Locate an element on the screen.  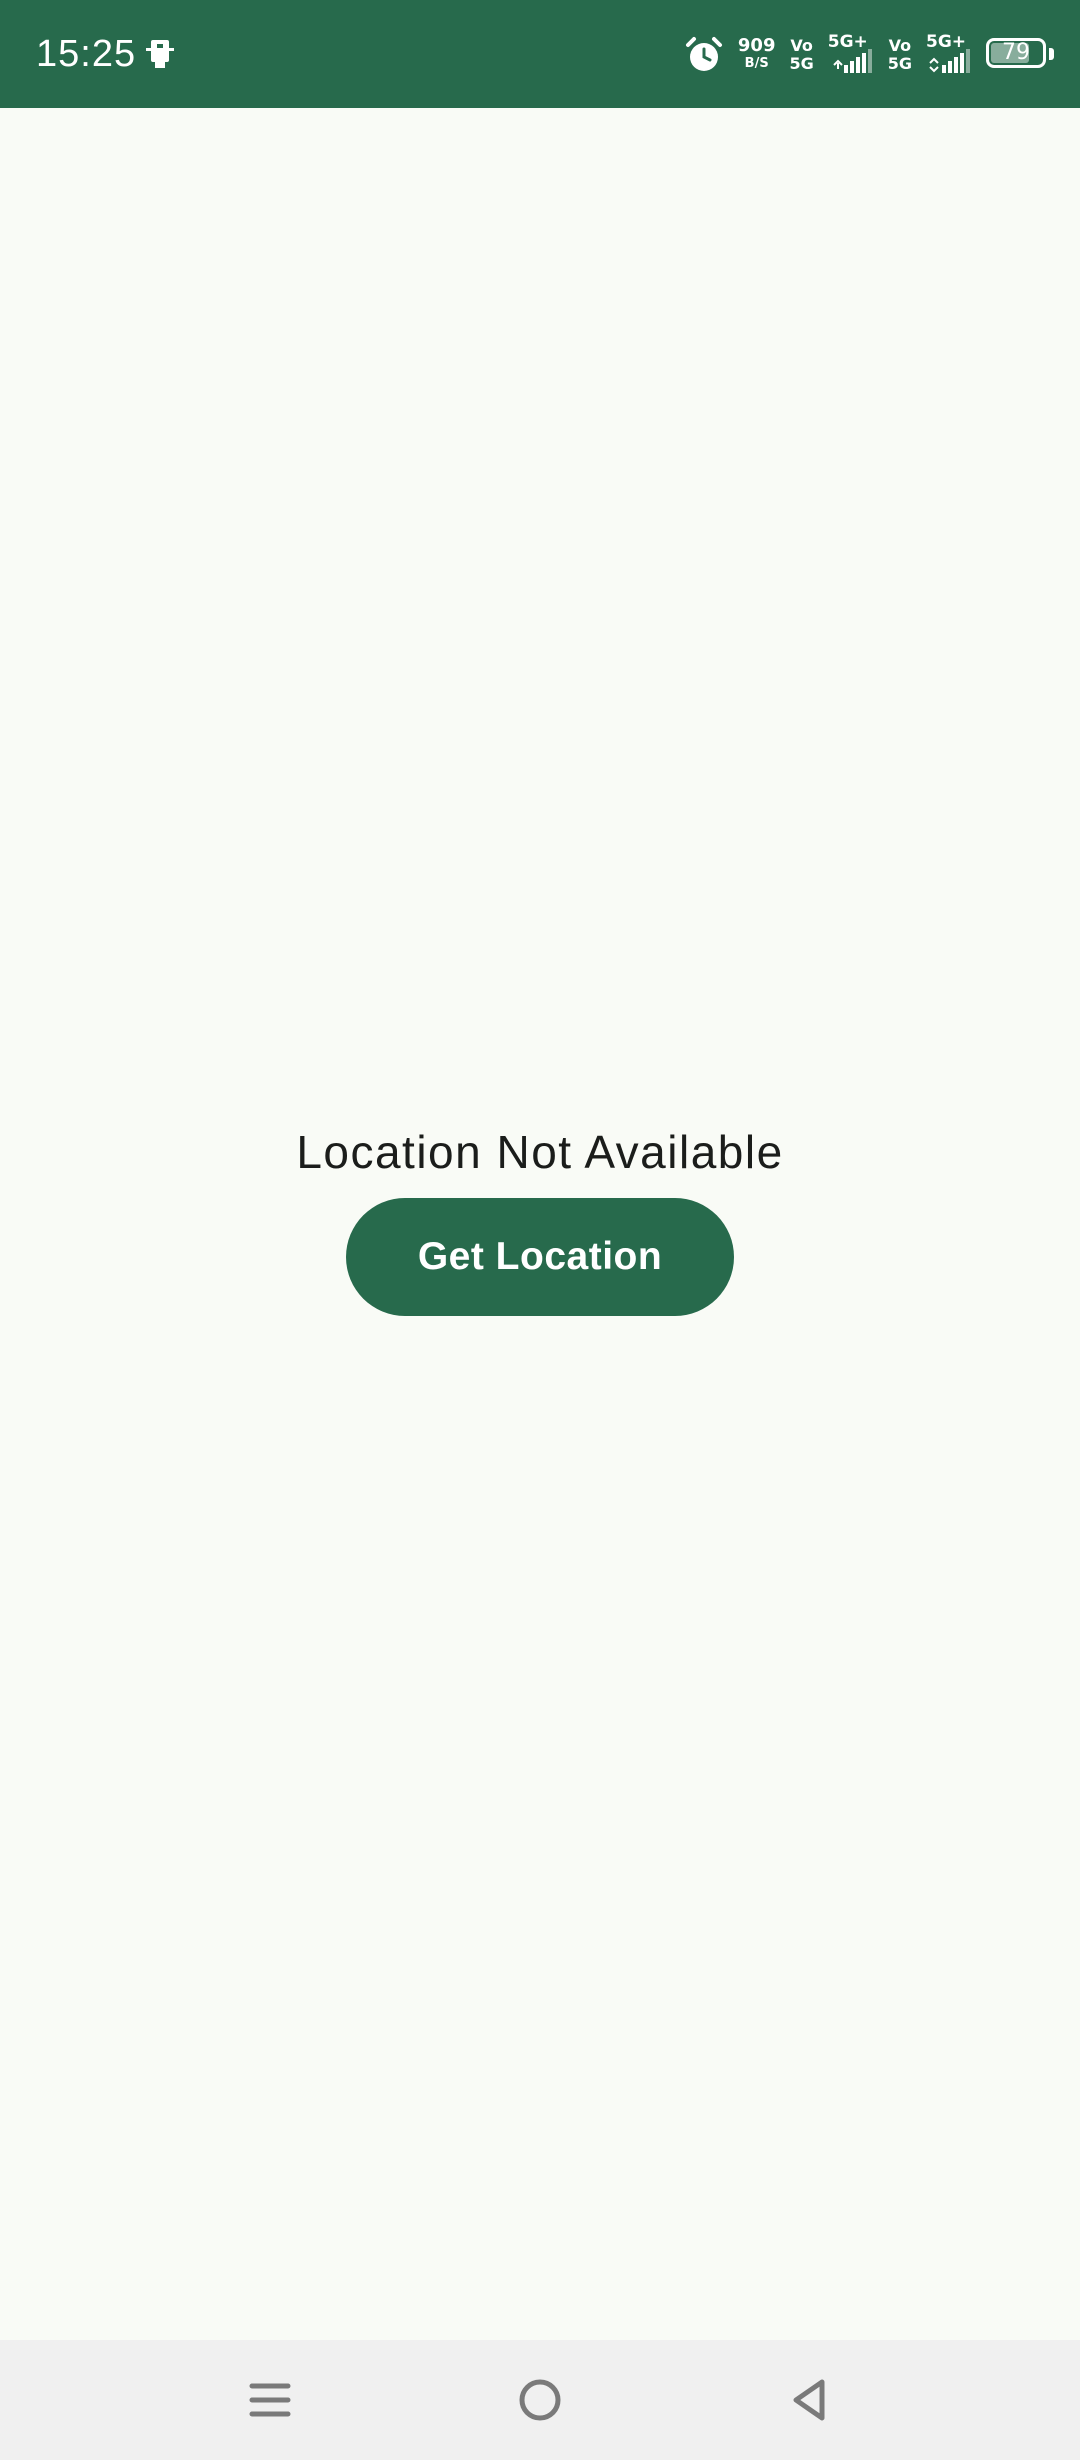
home-button is located at coordinates (540, 2400).